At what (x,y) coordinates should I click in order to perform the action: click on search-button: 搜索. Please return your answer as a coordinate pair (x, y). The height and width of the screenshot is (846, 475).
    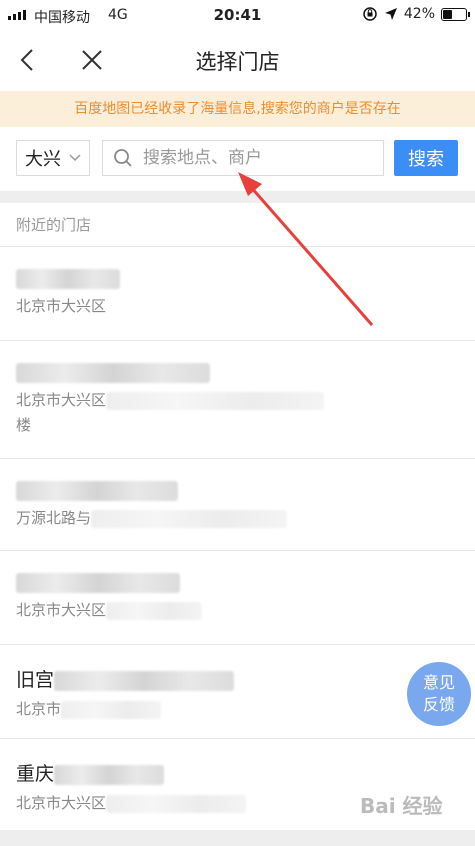
    Looking at the image, I should click on (426, 158).